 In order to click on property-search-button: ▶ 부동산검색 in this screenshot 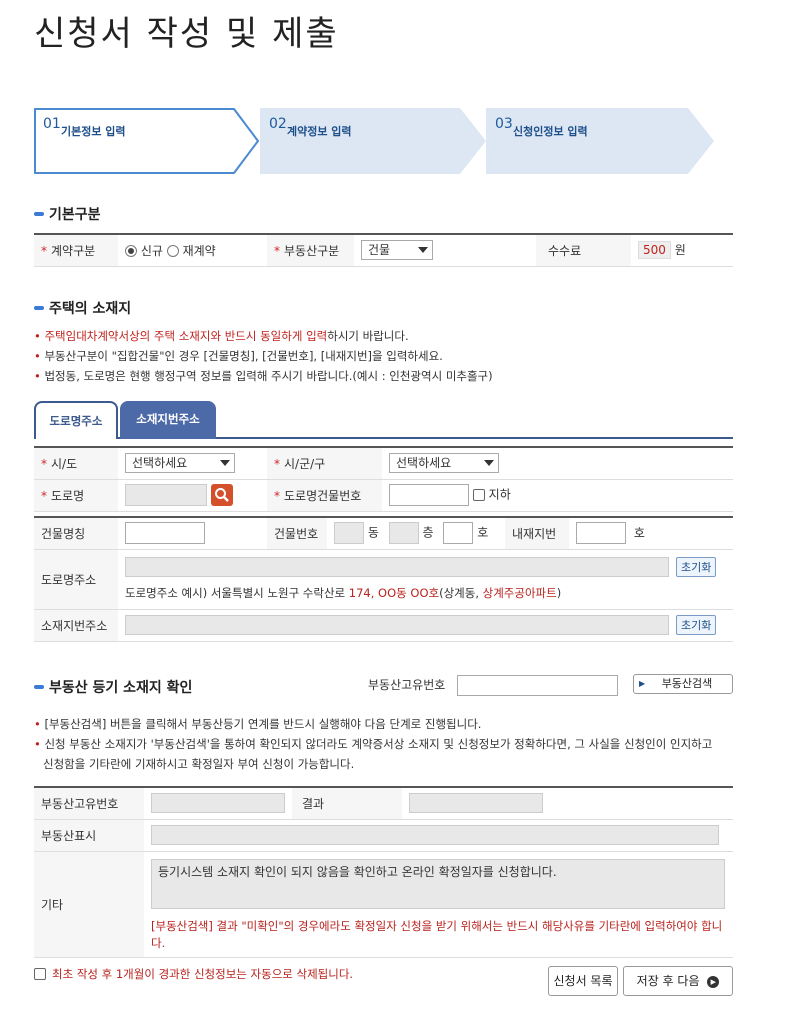, I will do `click(683, 684)`.